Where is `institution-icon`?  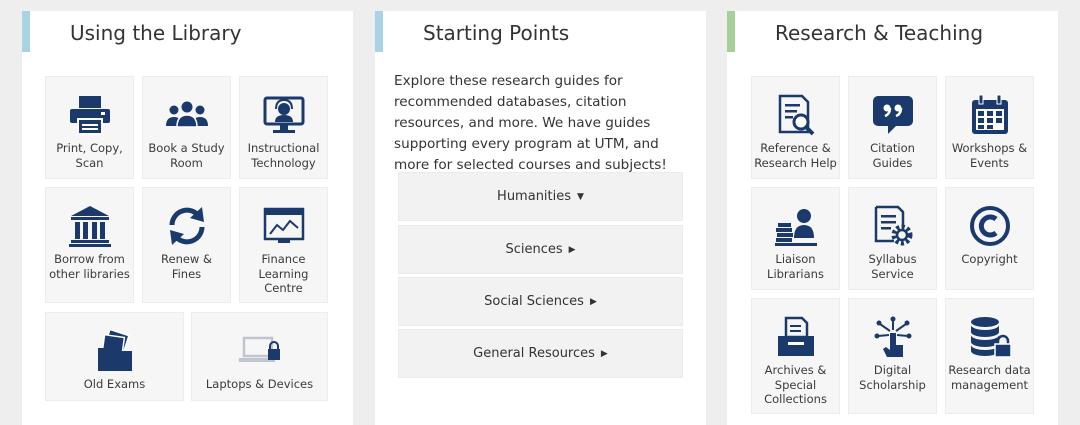 institution-icon is located at coordinates (89, 226).